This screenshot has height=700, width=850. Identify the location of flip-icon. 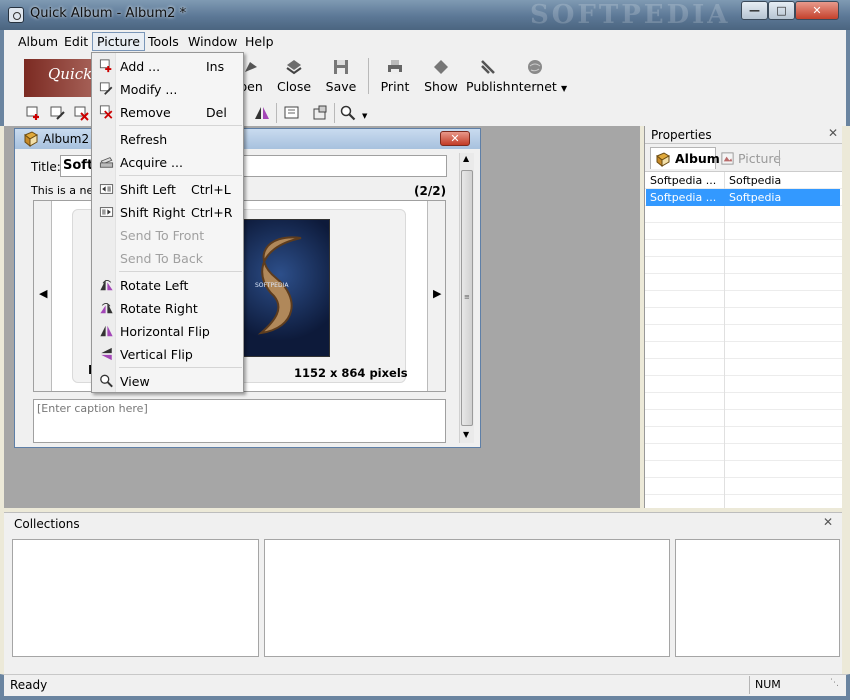
(262, 113).